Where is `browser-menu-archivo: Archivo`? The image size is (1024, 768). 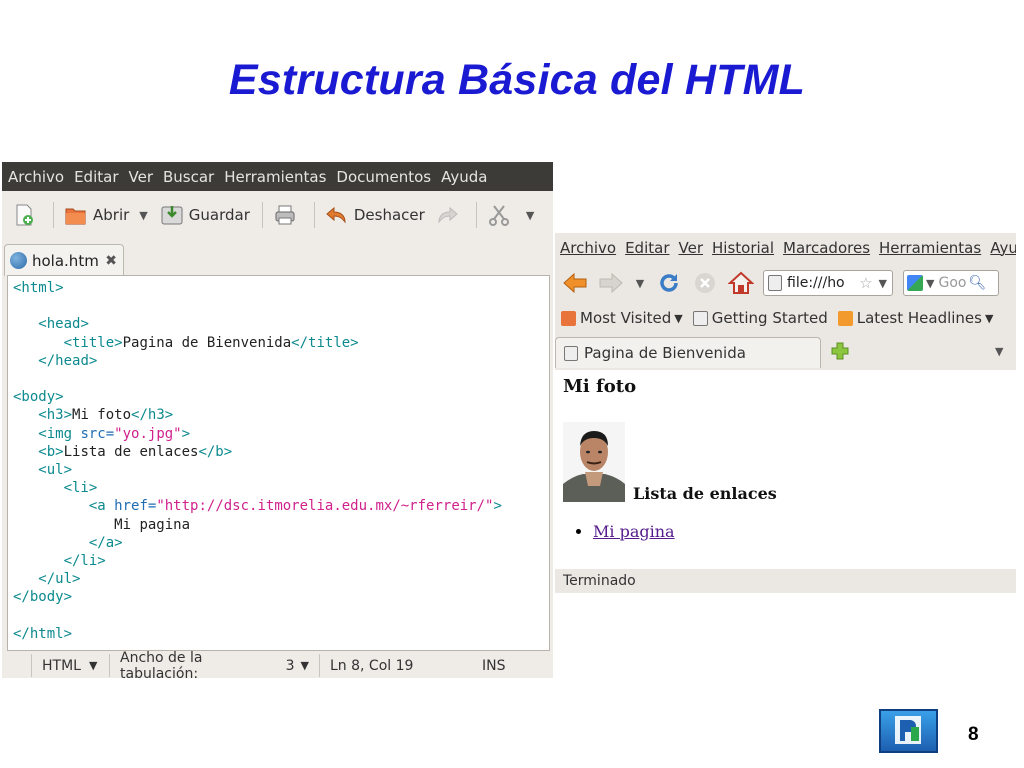 browser-menu-archivo: Archivo is located at coordinates (588, 248).